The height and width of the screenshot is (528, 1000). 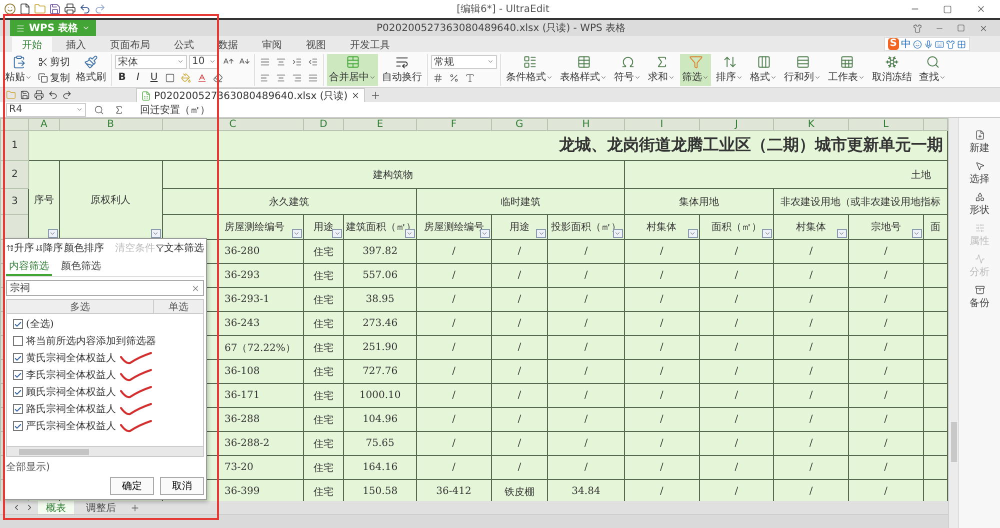 What do you see at coordinates (32, 44) in the screenshot?
I see `menu-tab: 开始` at bounding box center [32, 44].